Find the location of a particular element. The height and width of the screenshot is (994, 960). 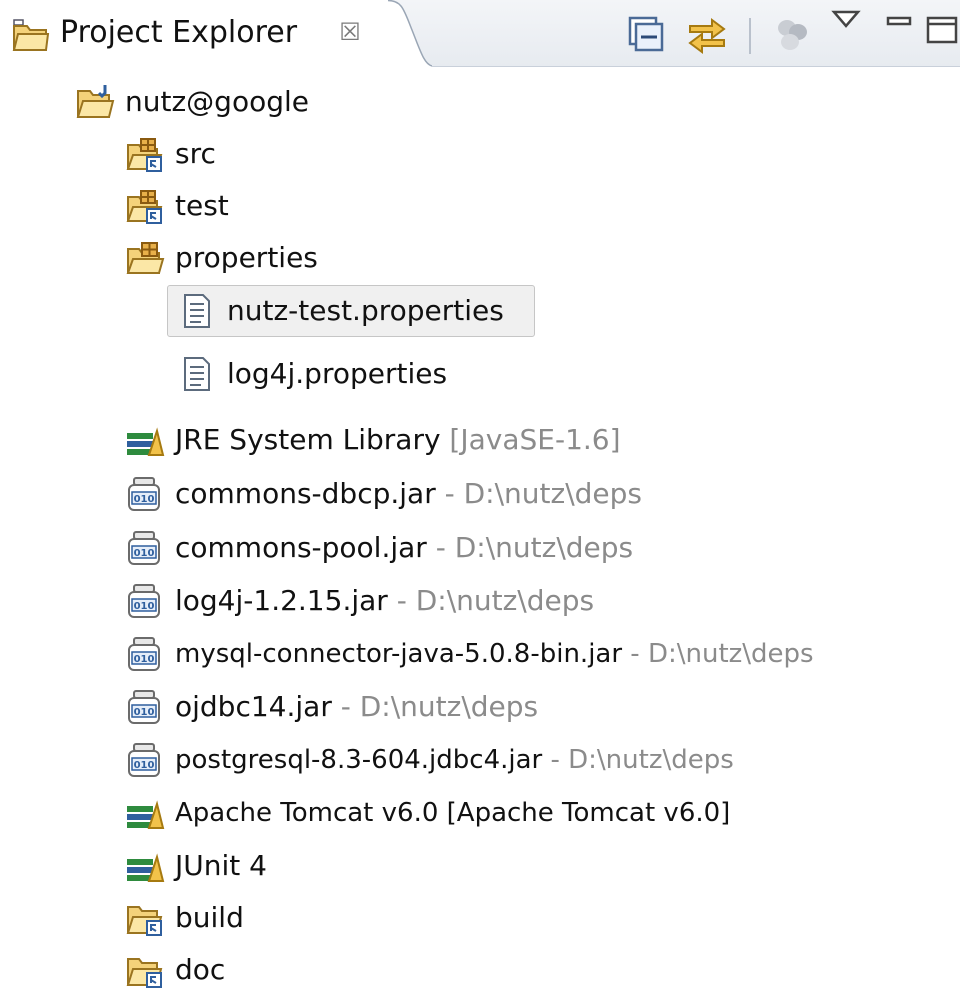

tree-item-label: doc is located at coordinates (200, 969).